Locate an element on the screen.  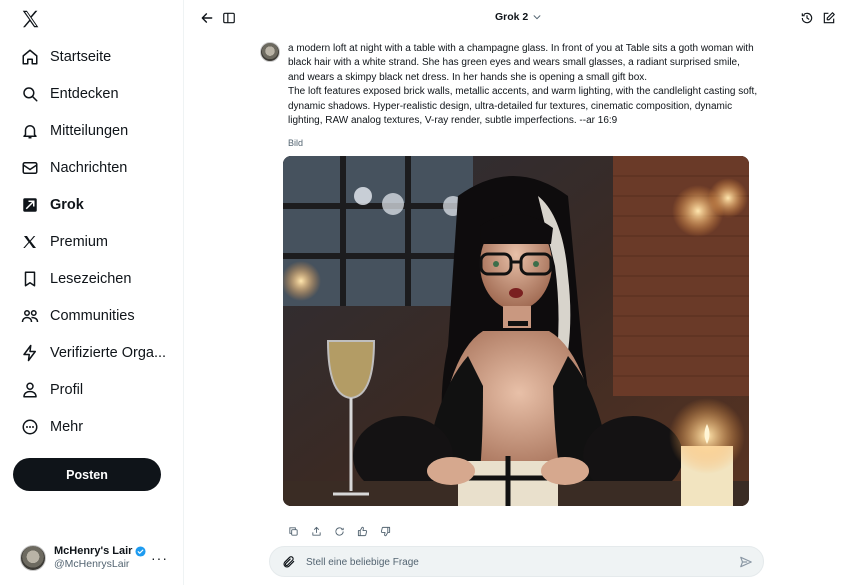
chevron-down-icon is located at coordinates (537, 17).